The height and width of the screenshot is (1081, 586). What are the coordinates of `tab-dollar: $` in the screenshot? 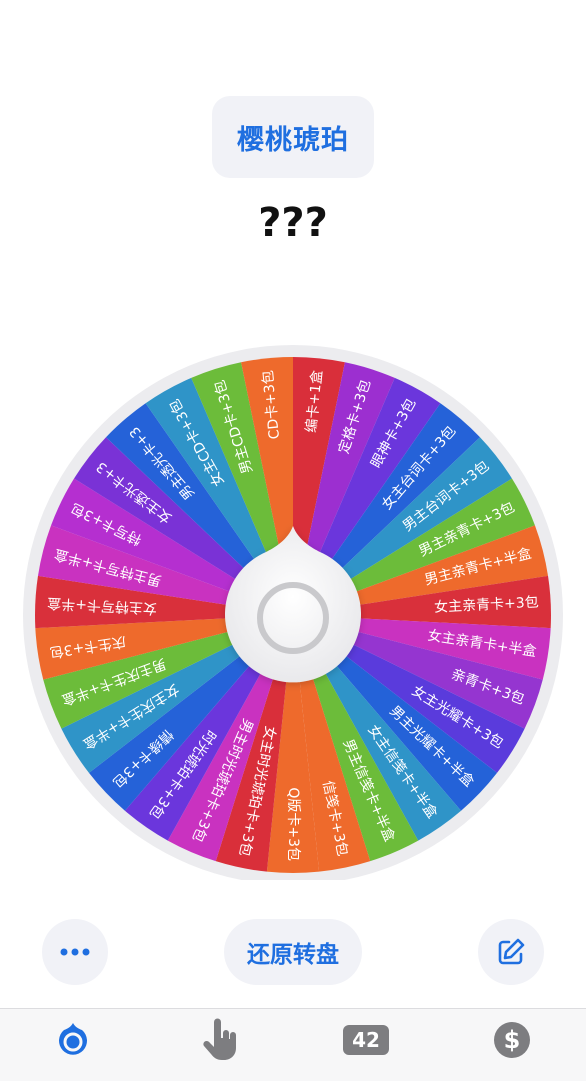 It's located at (512, 1040).